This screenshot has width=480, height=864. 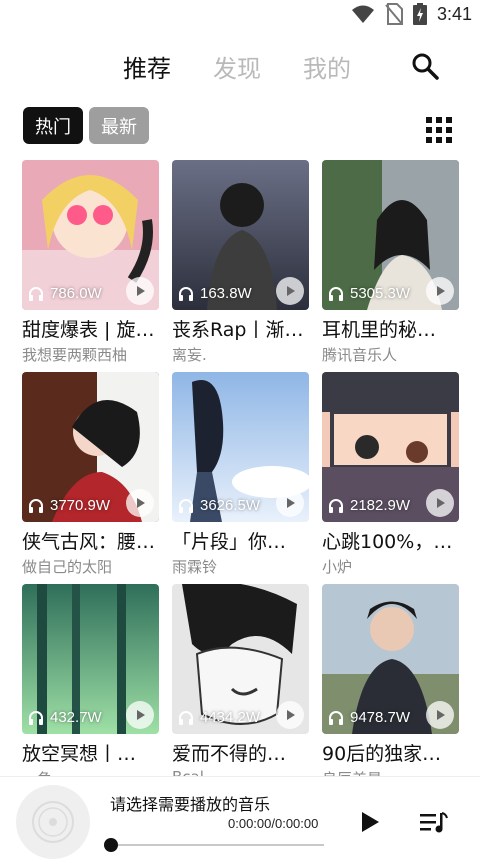 I want to click on filter-hot-button: 热门, so click(x=53, y=125).